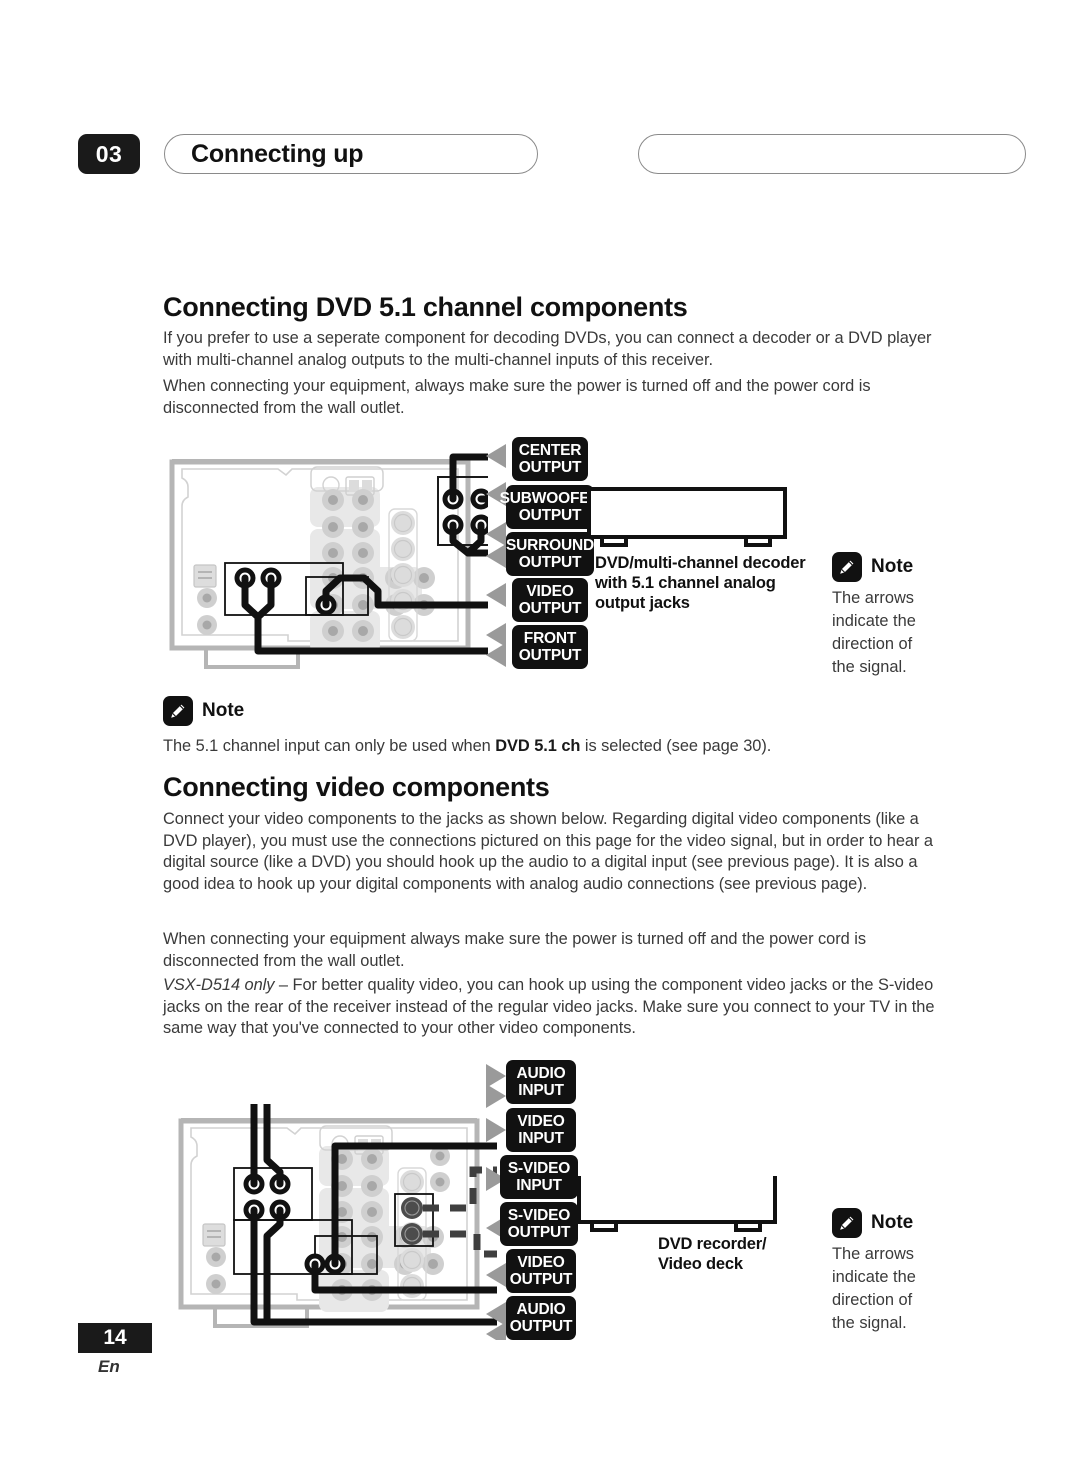  I want to click on dvd-recorder-label: DVD recorder/ Video deck, so click(748, 1254).